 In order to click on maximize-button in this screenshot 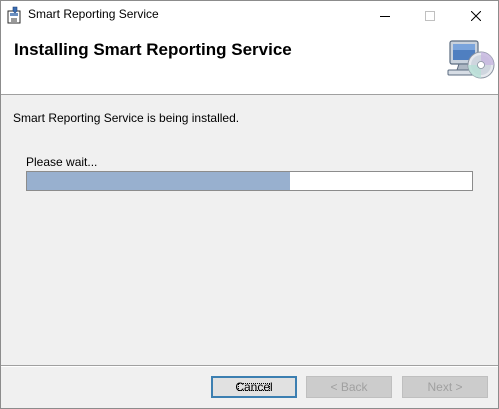, I will do `click(429, 15)`.